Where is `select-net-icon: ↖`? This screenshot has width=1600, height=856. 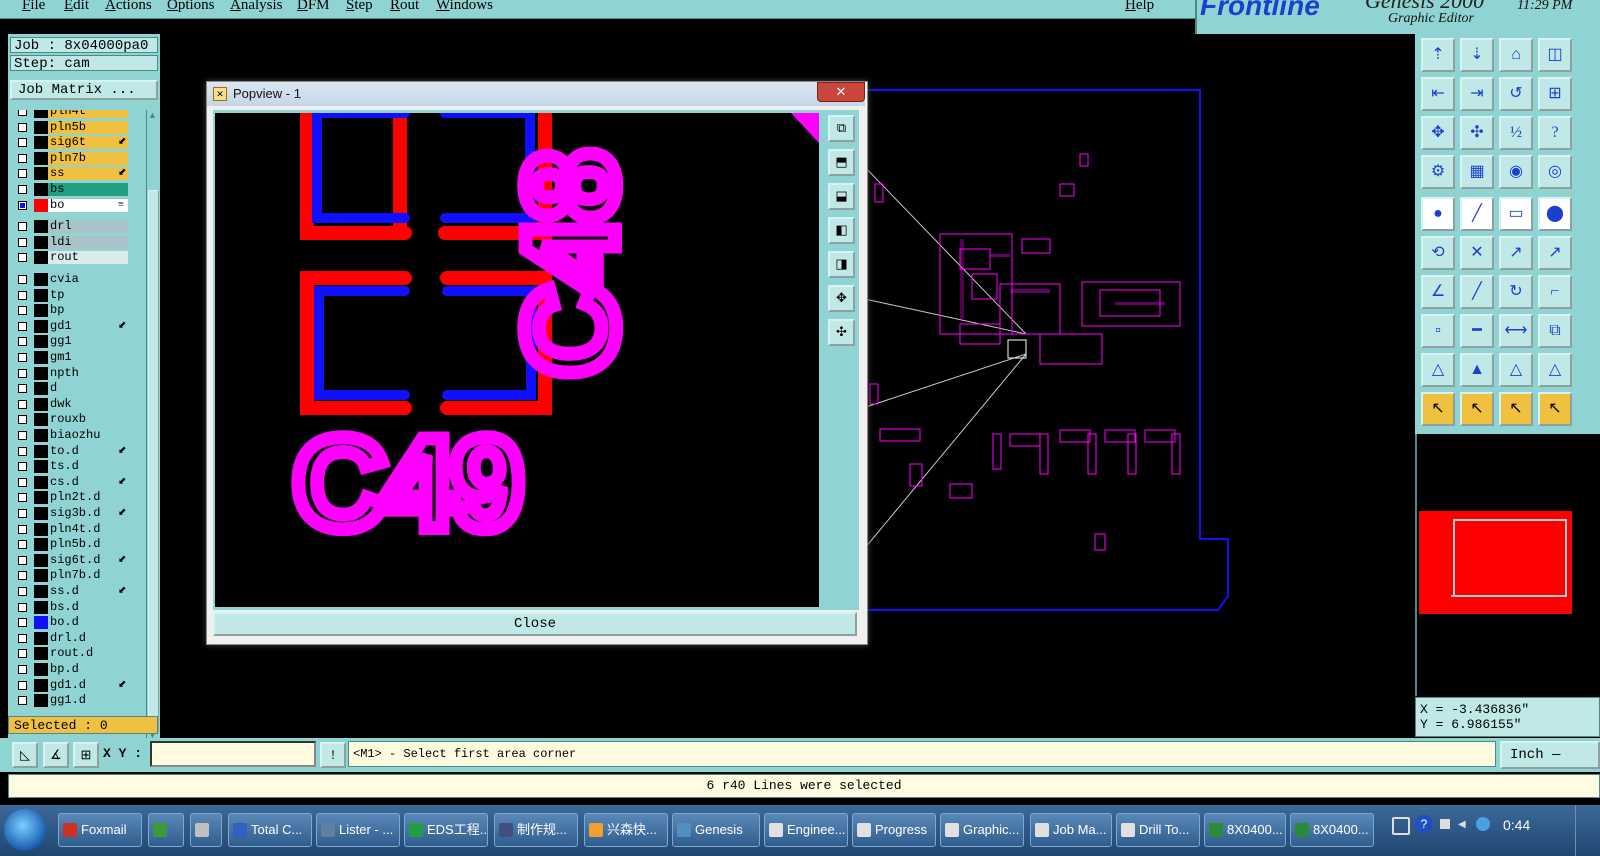 select-net-icon: ↖ is located at coordinates (1516, 409).